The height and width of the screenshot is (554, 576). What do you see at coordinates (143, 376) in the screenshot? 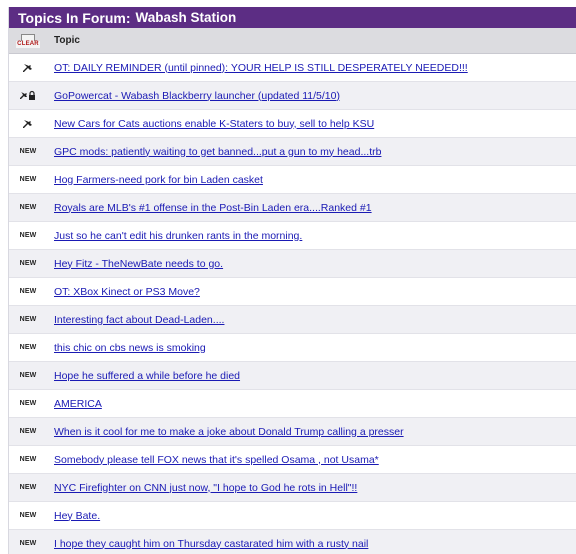
I see `topic-link: Hope he suffered a while before he died` at bounding box center [143, 376].